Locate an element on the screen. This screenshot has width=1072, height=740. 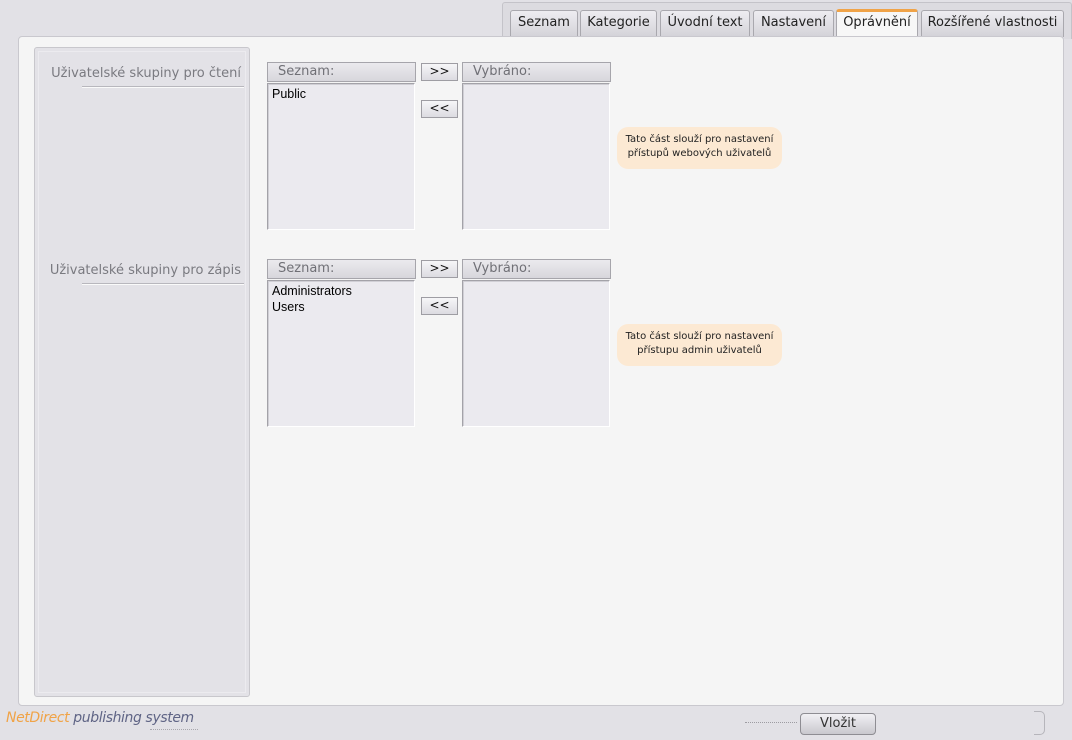
tab-nastaveni: Nastavení is located at coordinates (793, 23).